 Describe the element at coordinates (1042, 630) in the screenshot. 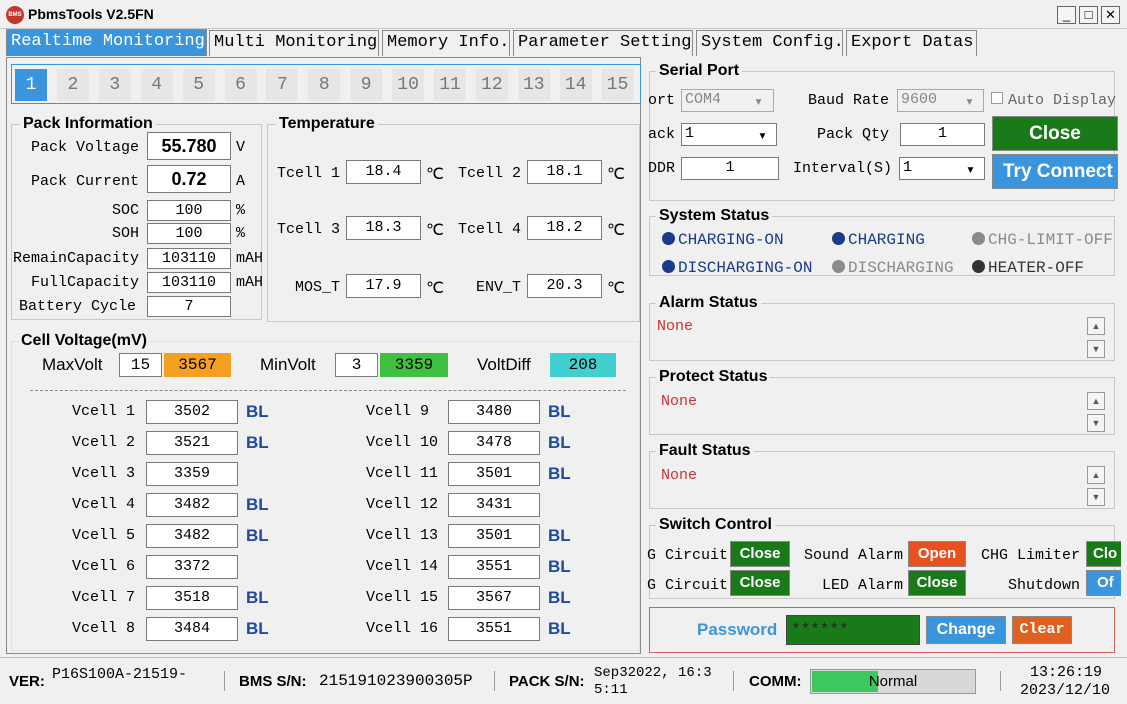

I see `clear-password-button: Clear` at that location.